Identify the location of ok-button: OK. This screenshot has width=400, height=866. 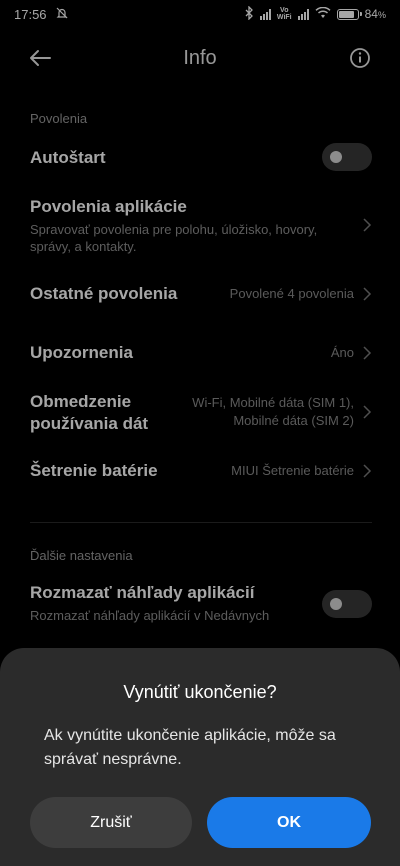
(289, 822).